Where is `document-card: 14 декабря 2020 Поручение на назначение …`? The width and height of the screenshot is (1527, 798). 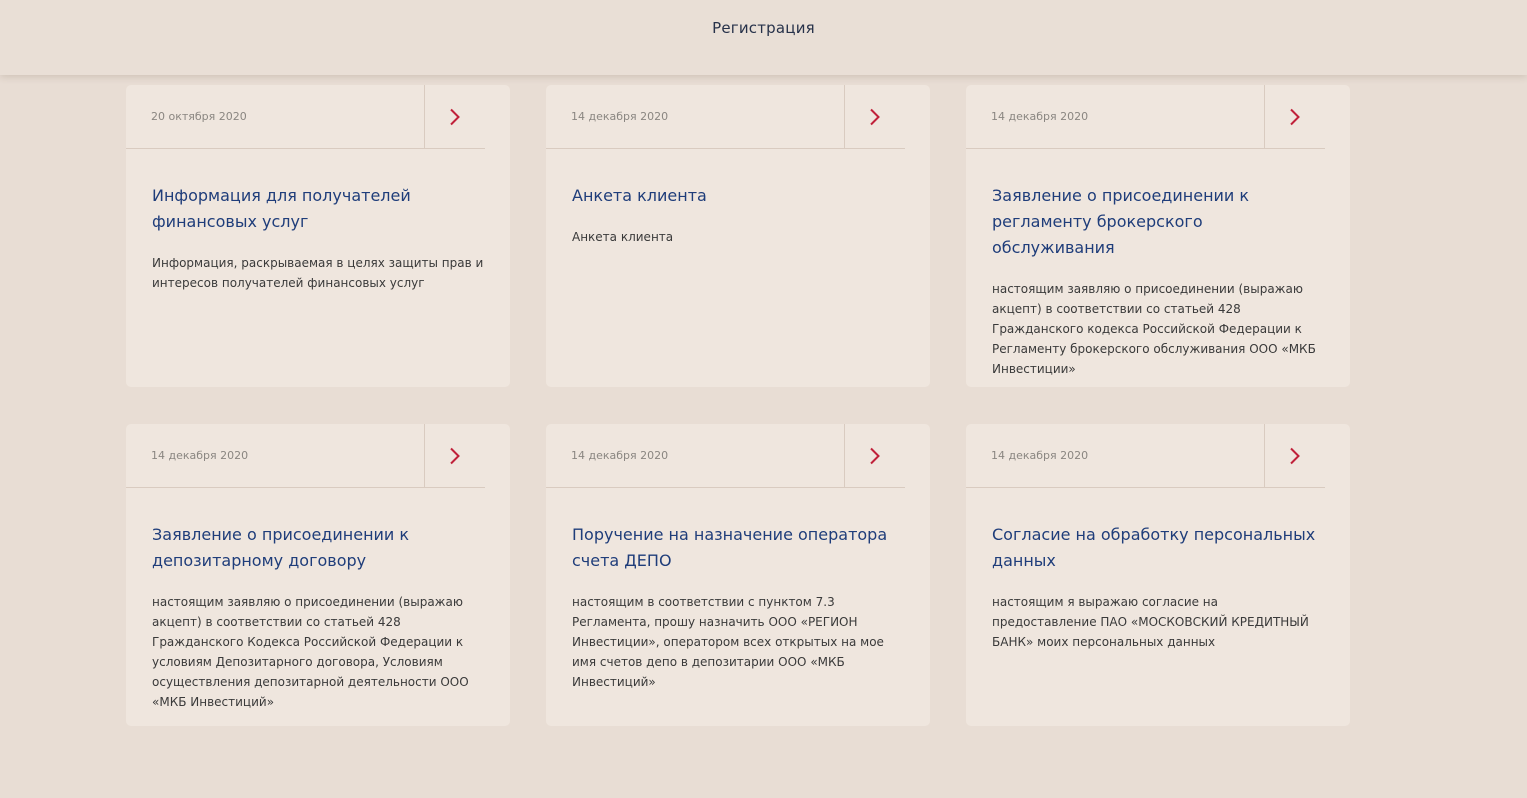 document-card: 14 декабря 2020 Поручение на назначение … is located at coordinates (738, 575).